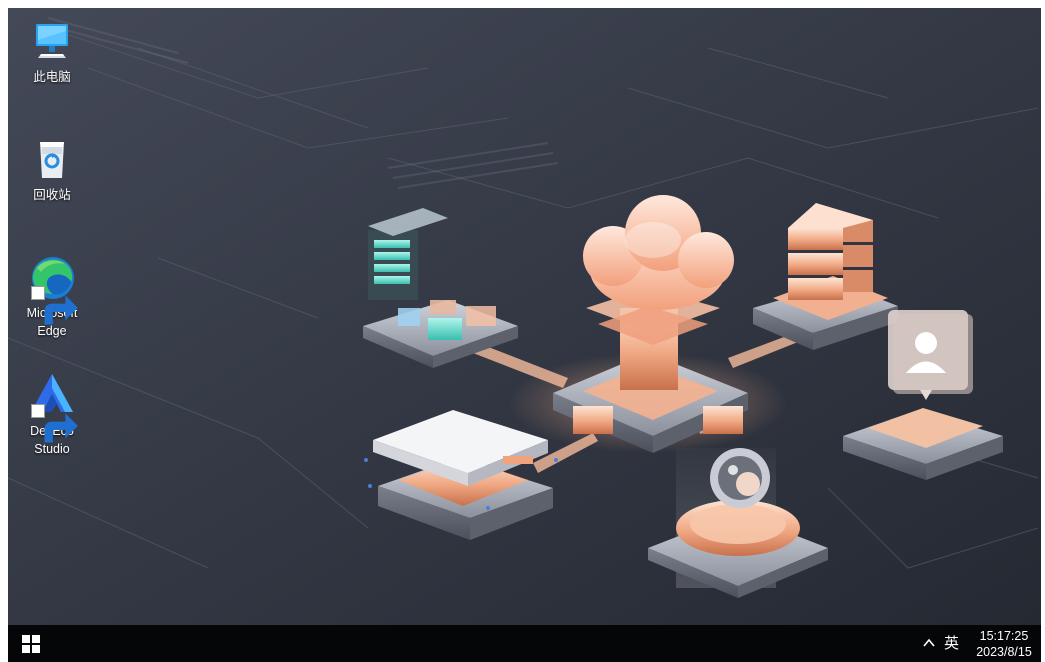 Image resolution: width=1045 pixels, height=662 pixels. I want to click on deveco-studio-shortcut: DevEco Studio, so click(52, 414).